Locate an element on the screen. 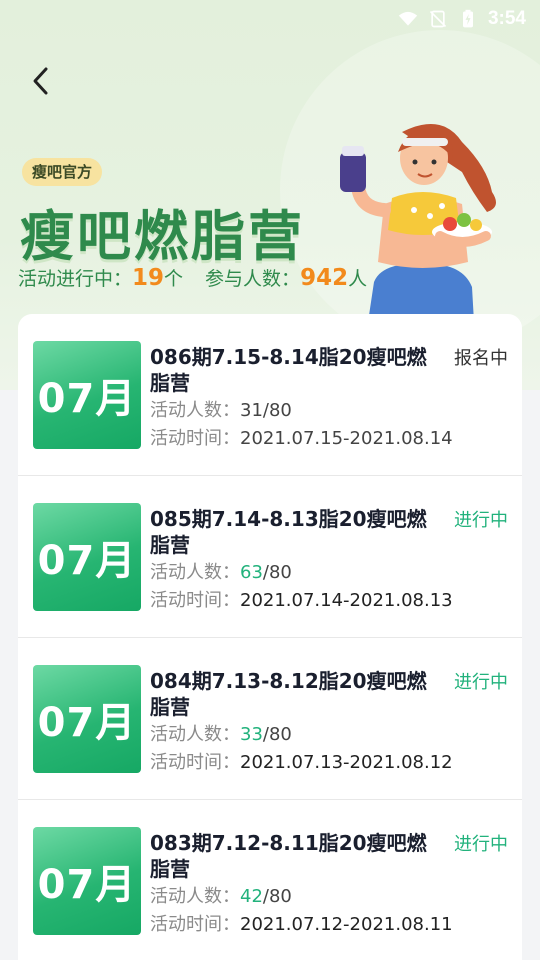  back-button is located at coordinates (41, 81).